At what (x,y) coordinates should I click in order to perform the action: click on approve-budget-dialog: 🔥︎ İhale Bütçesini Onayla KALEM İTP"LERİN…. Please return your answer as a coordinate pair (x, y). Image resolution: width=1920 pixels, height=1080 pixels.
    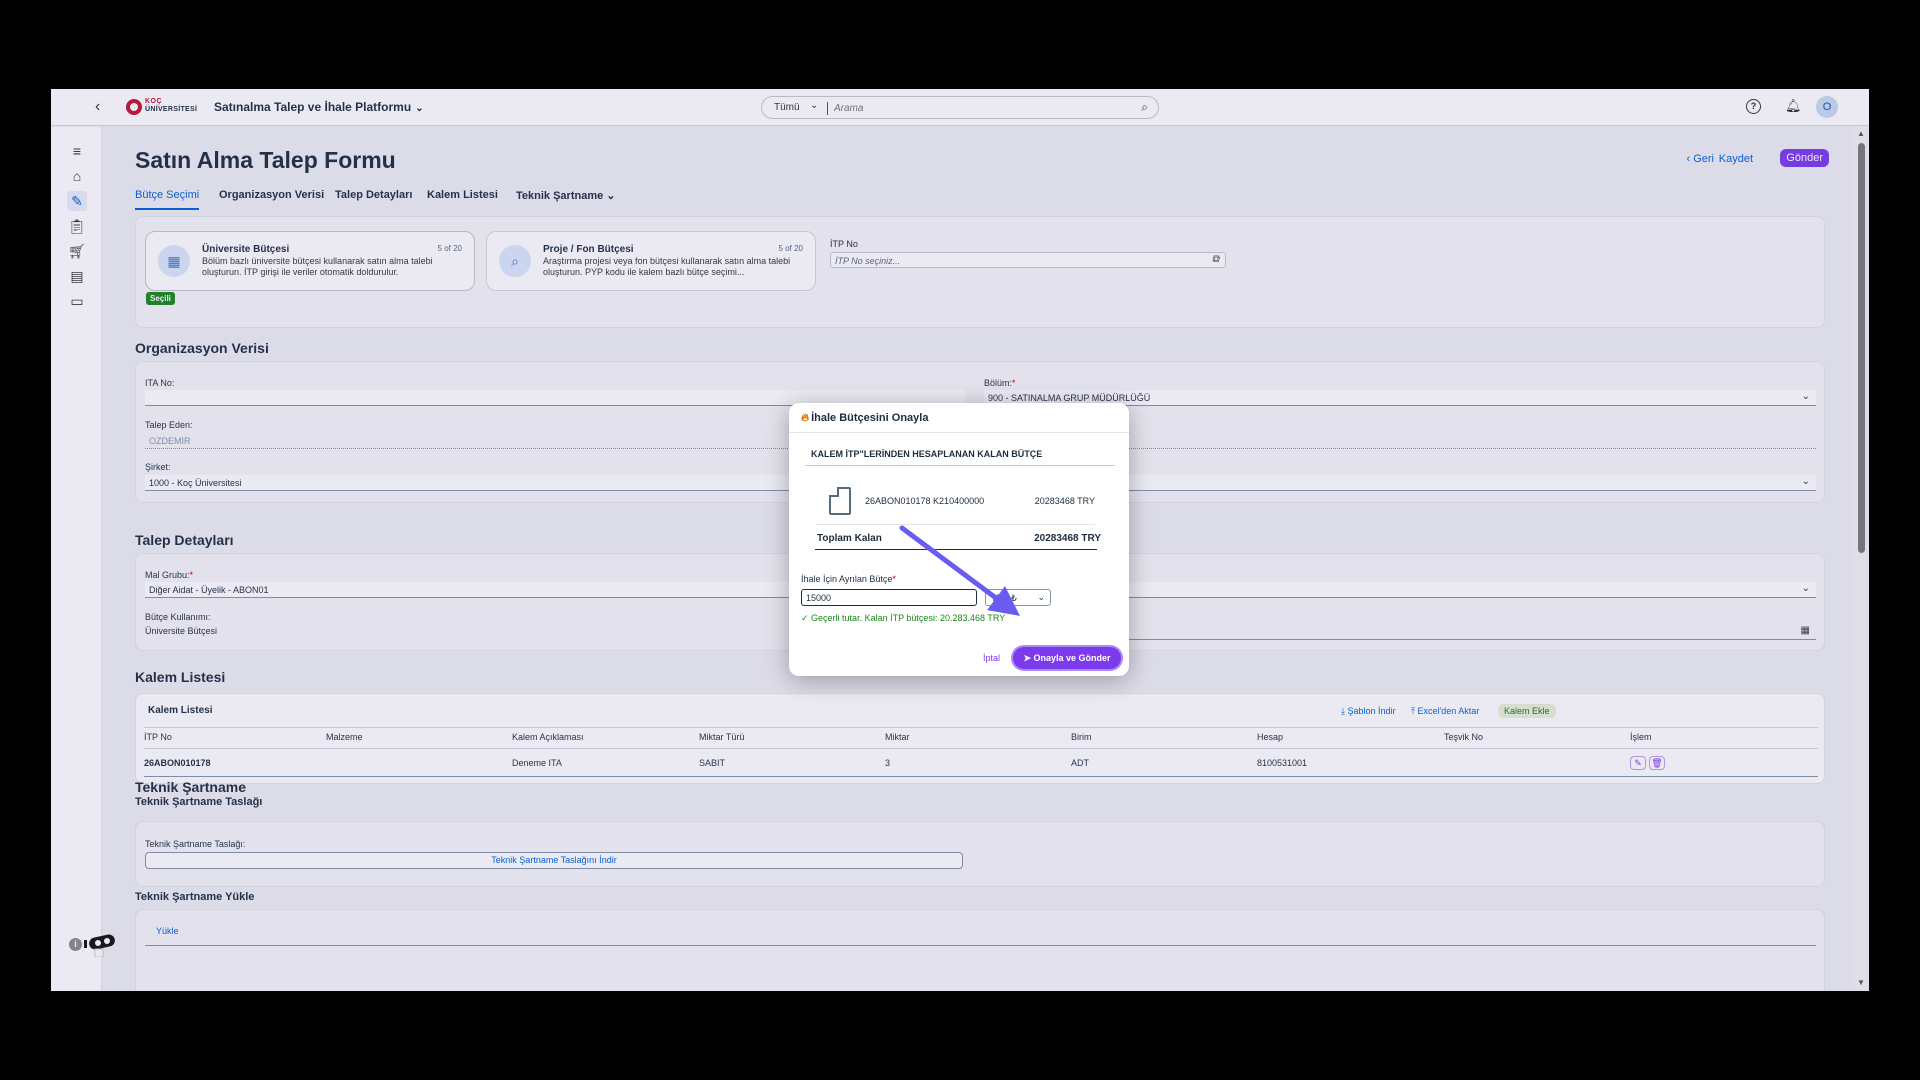
    Looking at the image, I should click on (959, 539).